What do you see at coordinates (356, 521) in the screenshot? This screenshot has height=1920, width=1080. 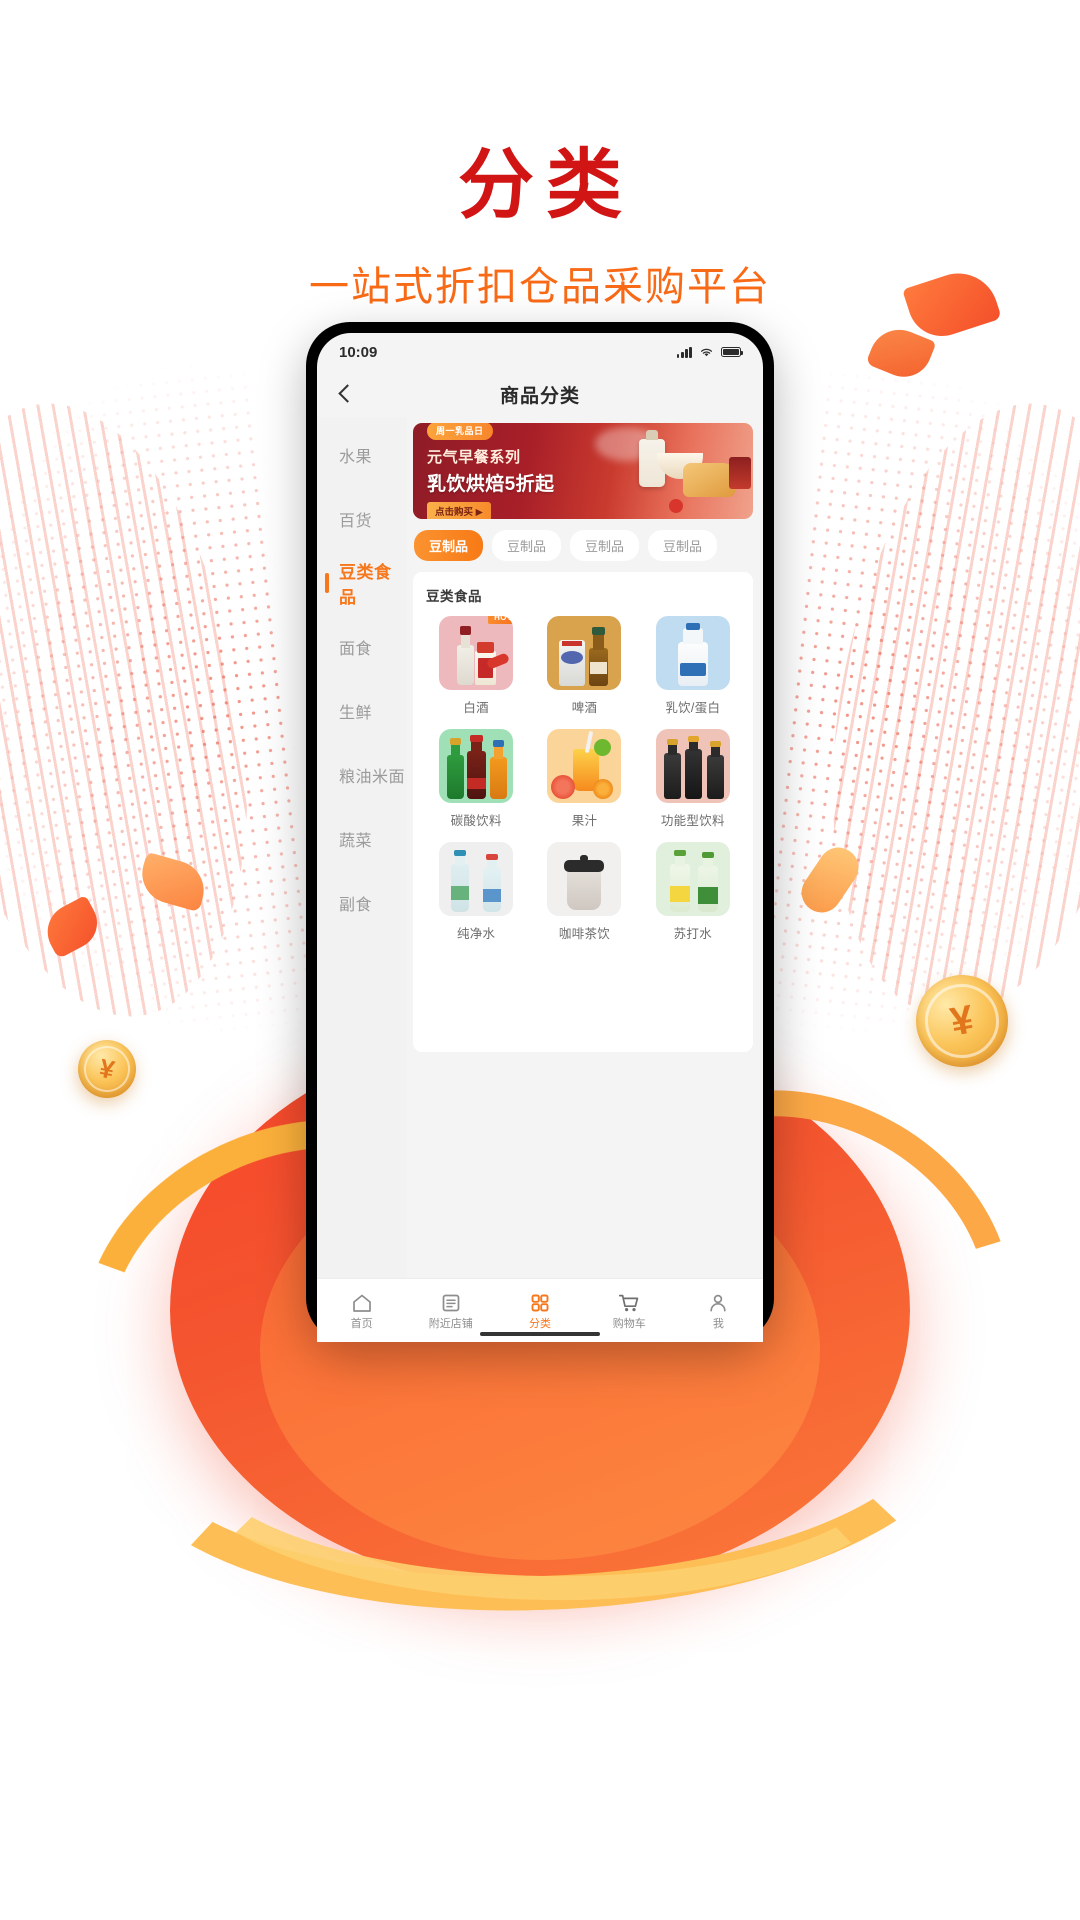 I see `sidebar-item-label: 百货` at bounding box center [356, 521].